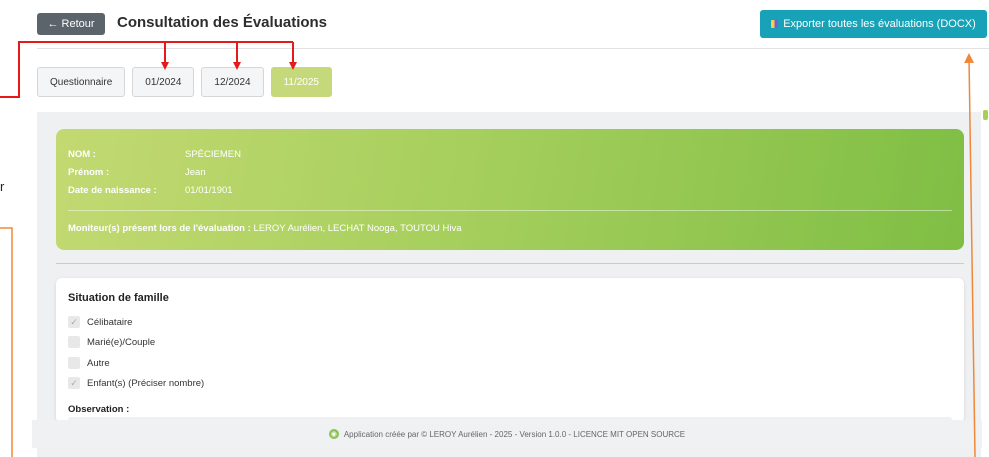 Image resolution: width=989 pixels, height=457 pixels. I want to click on orange-bracket-line, so click(6, 342).